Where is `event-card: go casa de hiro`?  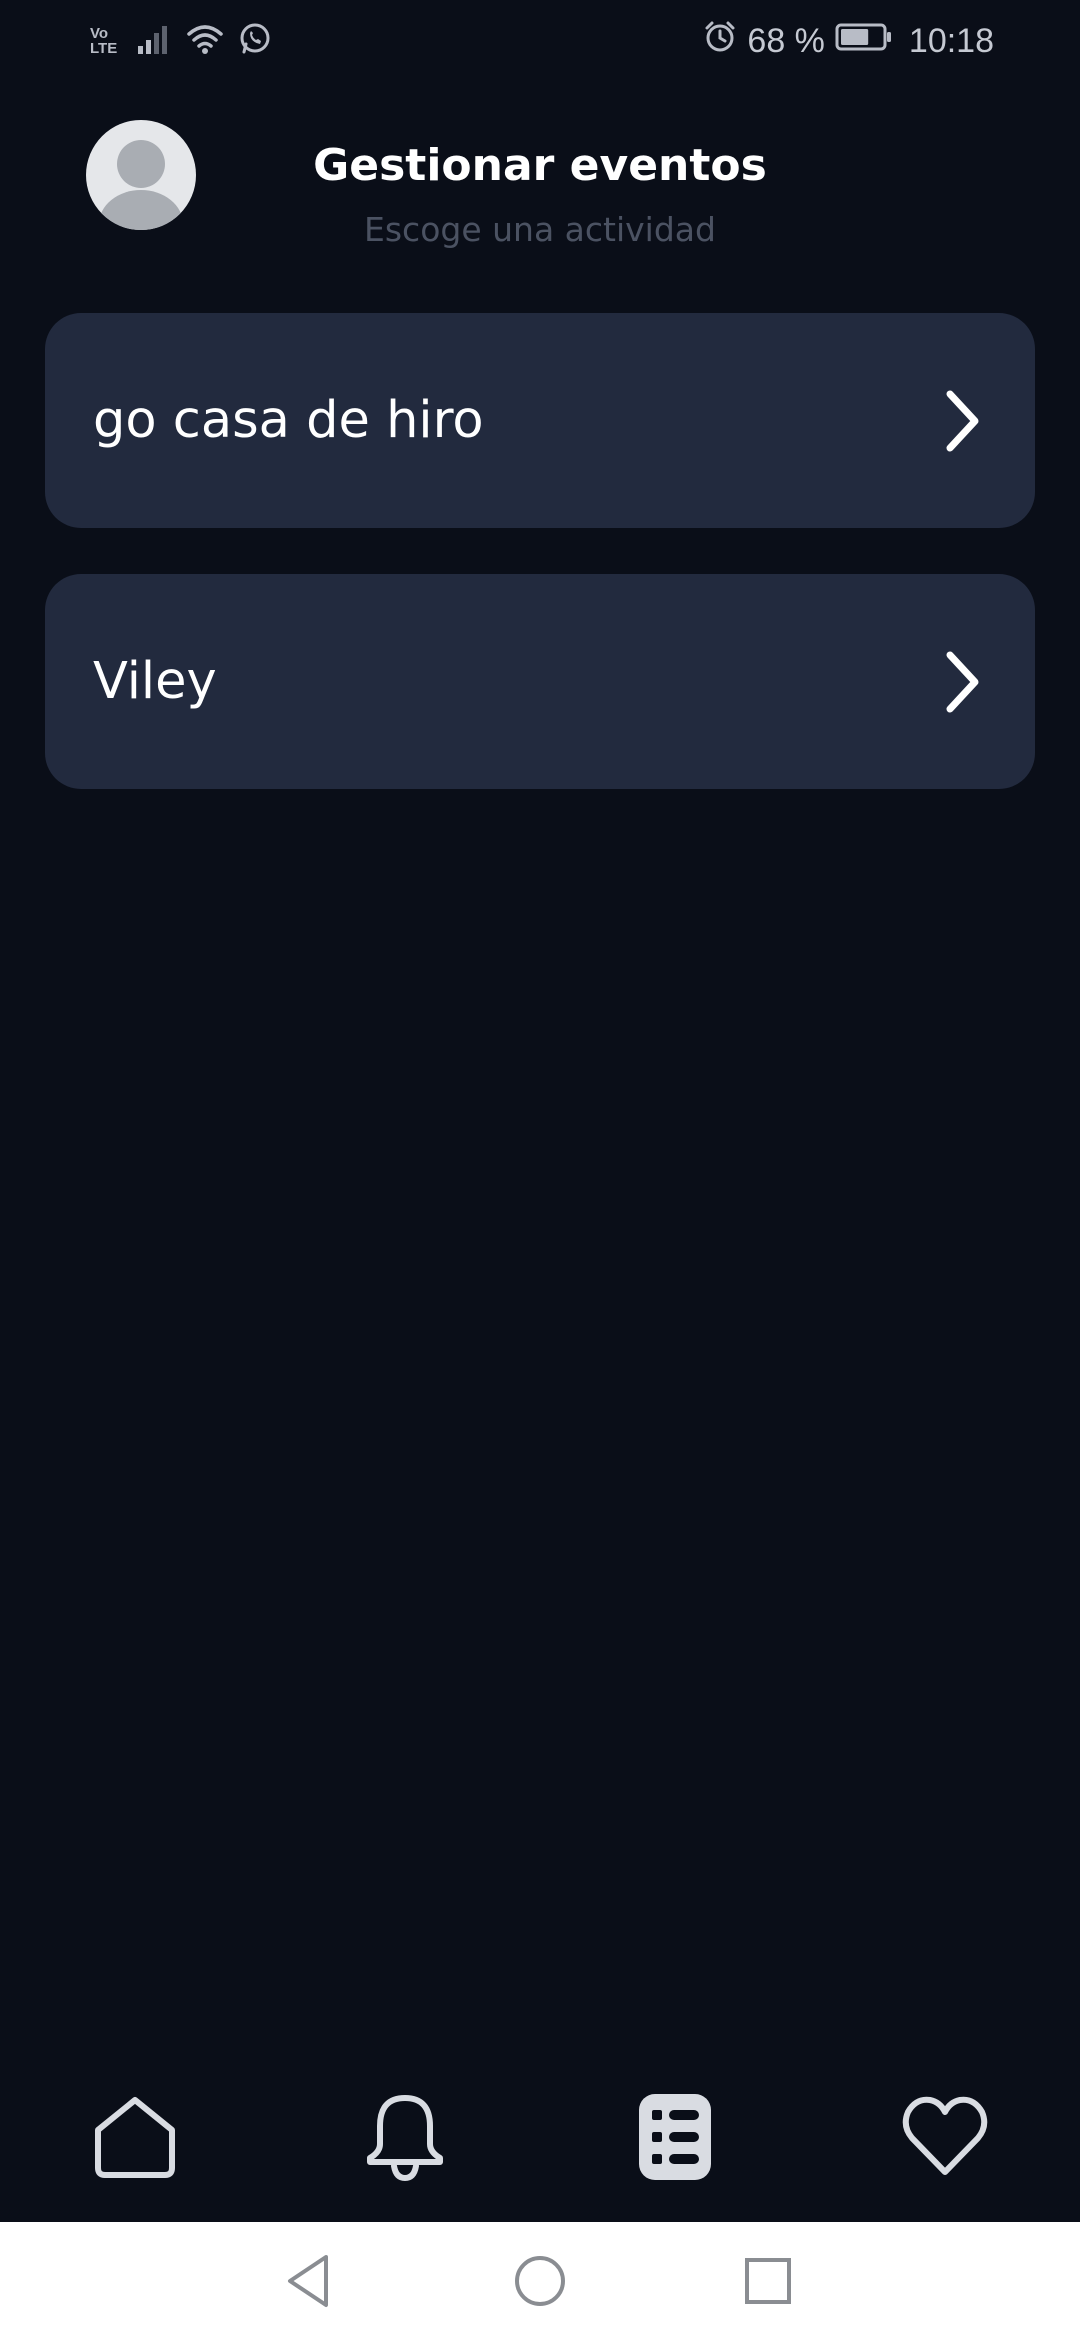 event-card: go casa de hiro is located at coordinates (540, 420).